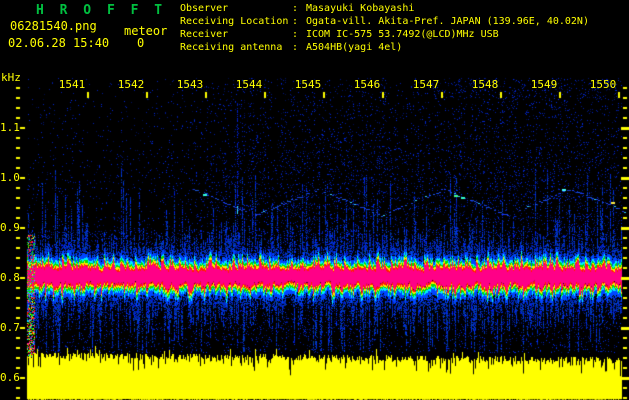 The image size is (629, 400). I want to click on x-tick-label: 1546, so click(367, 84).